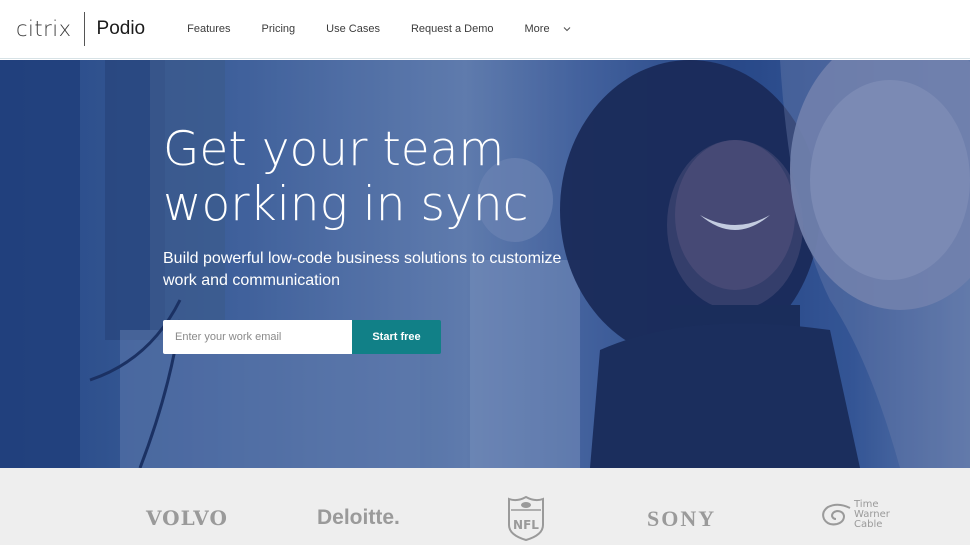 The width and height of the screenshot is (970, 545). What do you see at coordinates (452, 29) in the screenshot?
I see `nav-request-demo: Request a Demo` at bounding box center [452, 29].